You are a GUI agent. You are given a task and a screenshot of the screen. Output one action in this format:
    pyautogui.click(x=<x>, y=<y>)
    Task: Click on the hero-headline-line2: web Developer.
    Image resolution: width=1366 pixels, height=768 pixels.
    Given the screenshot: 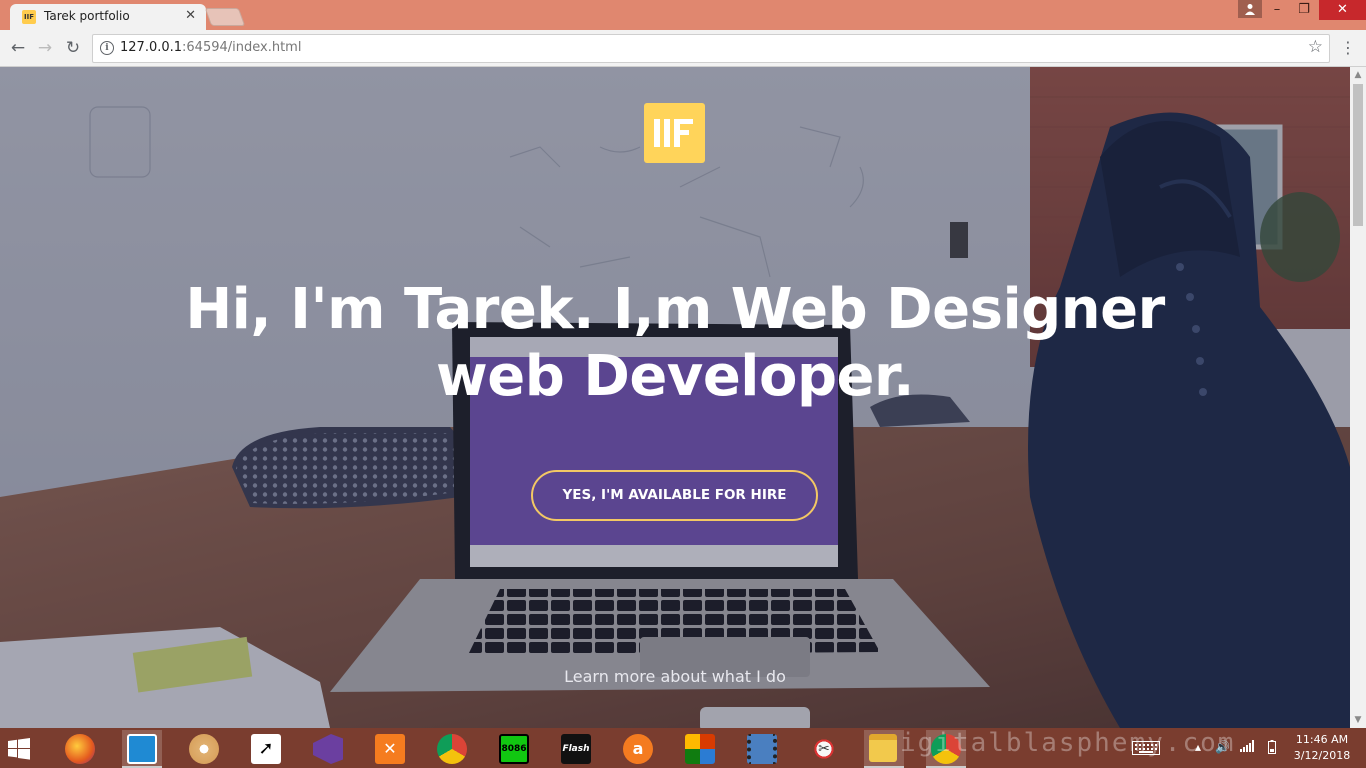 What is the action you would take?
    pyautogui.click(x=675, y=376)
    